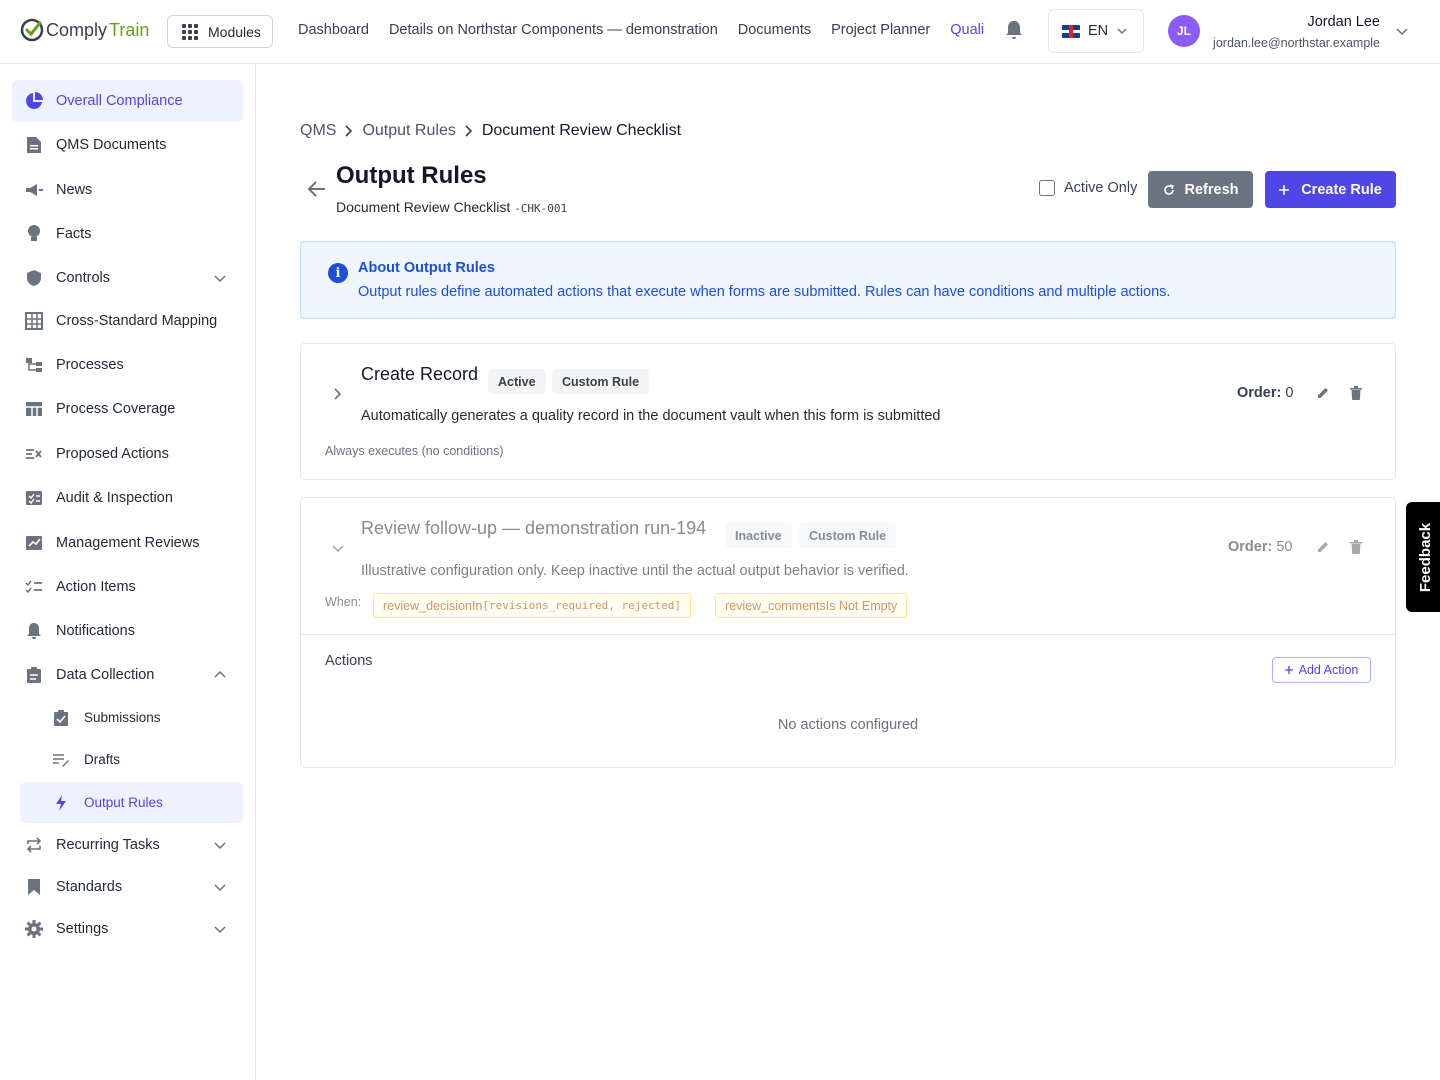 Image resolution: width=1440 pixels, height=1080 pixels. I want to click on sidebar-item-label: Facts, so click(74, 234).